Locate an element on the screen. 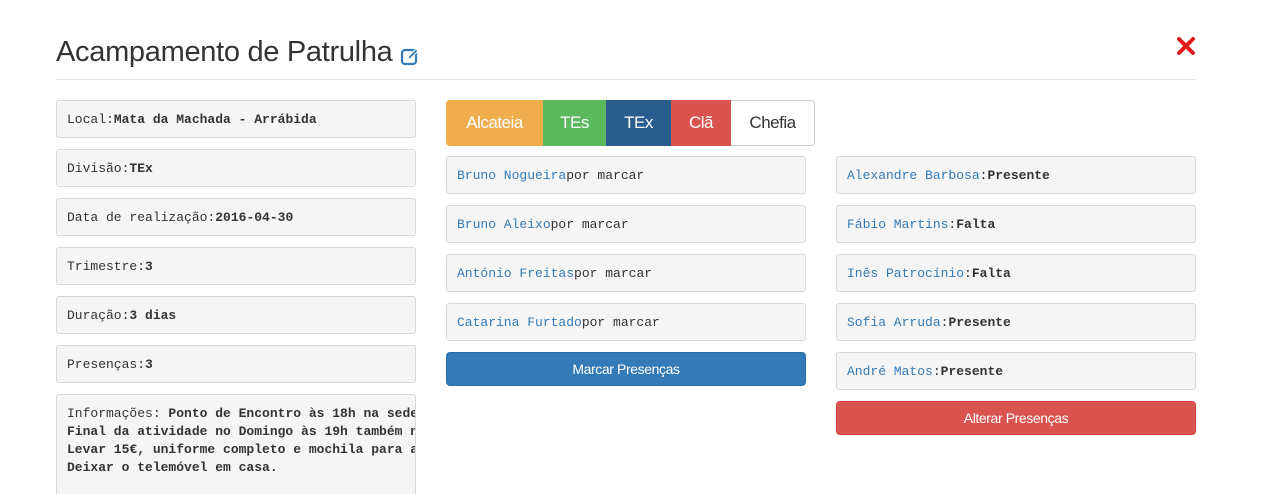  page-title: Acampamento de Patrulha is located at coordinates (238, 52).